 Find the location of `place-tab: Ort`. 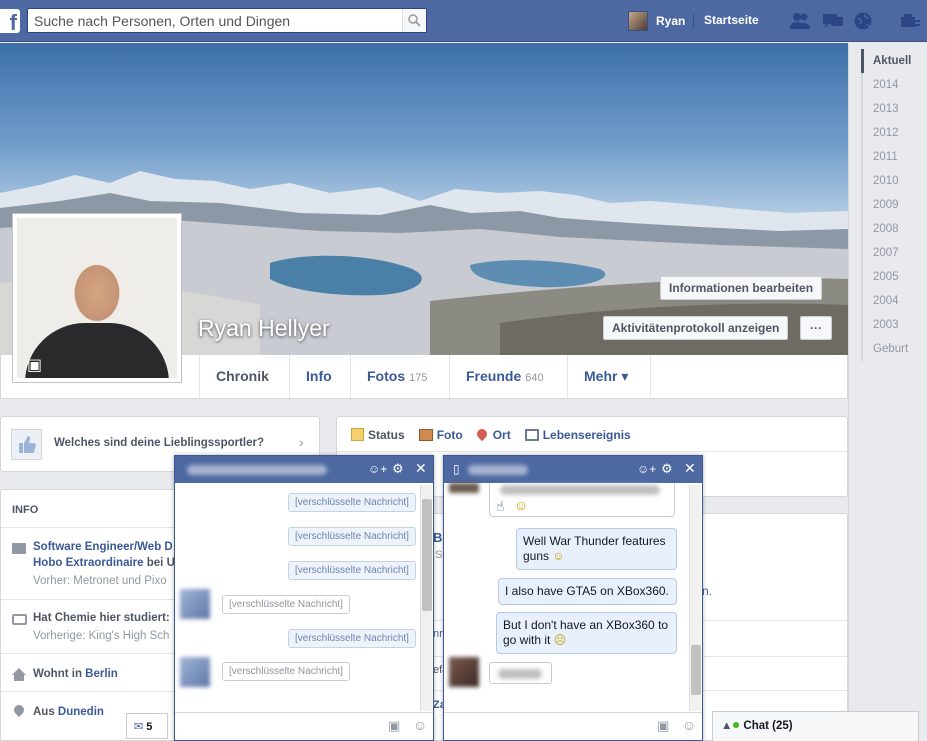

place-tab: Ort is located at coordinates (492, 434).